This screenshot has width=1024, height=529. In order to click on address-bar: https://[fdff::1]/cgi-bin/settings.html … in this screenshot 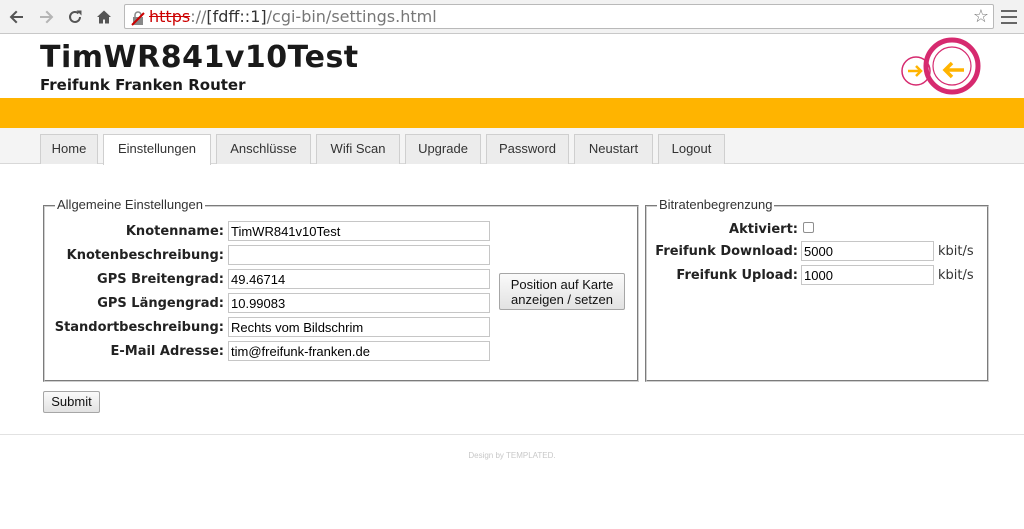, I will do `click(559, 16)`.